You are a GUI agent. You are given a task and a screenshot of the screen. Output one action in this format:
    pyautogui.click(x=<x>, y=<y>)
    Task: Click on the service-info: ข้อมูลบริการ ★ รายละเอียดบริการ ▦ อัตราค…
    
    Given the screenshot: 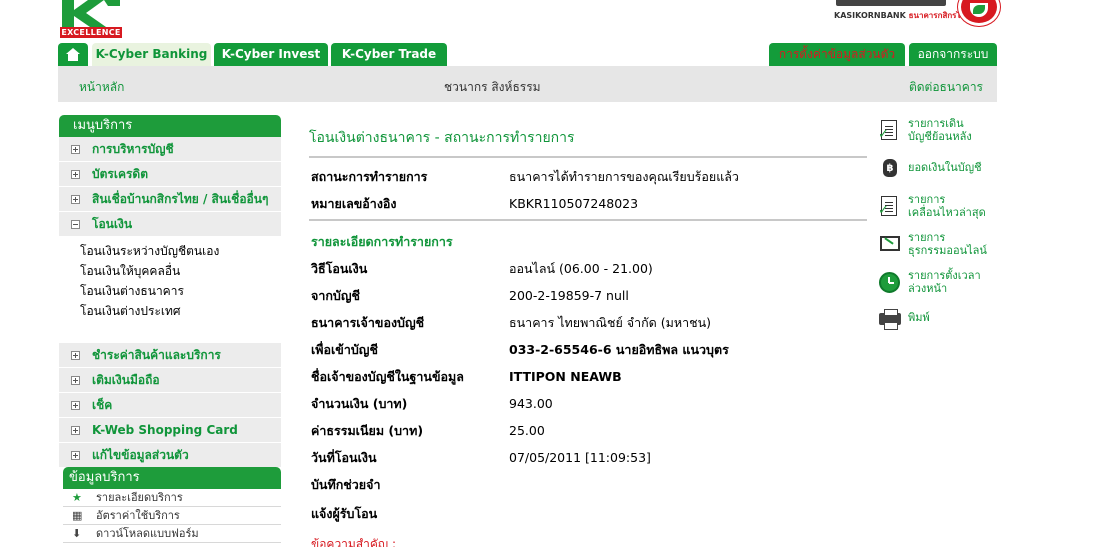 What is the action you would take?
    pyautogui.click(x=172, y=505)
    